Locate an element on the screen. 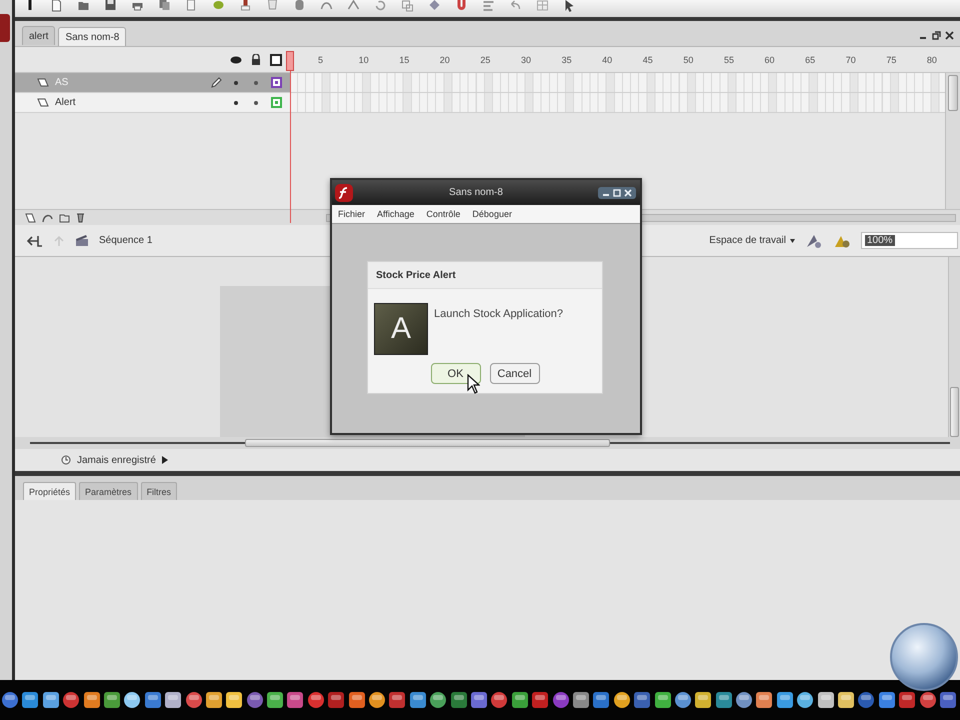  frame-number: 50 is located at coordinates (688, 59).